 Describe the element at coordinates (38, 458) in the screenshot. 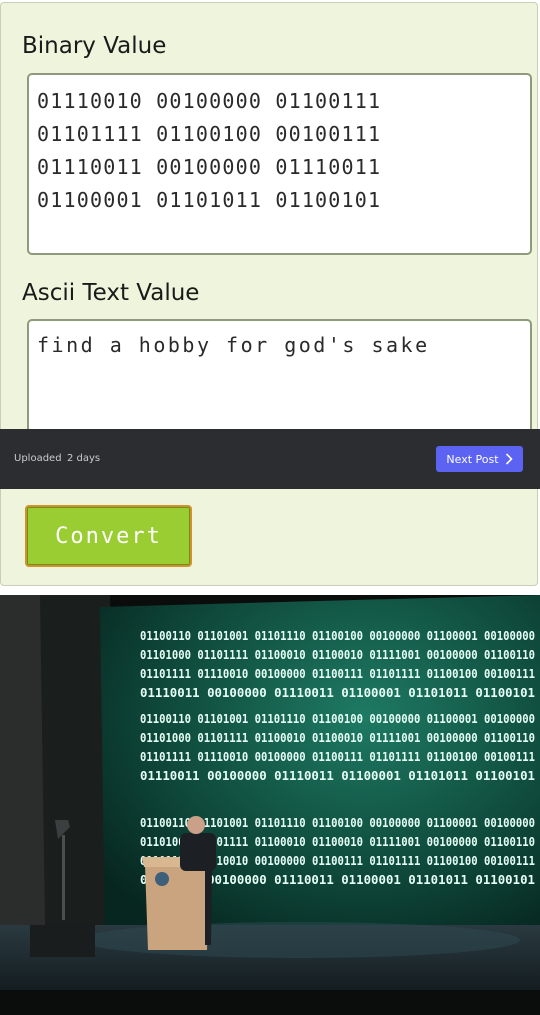

I see `uploaded-label: Uploaded` at that location.